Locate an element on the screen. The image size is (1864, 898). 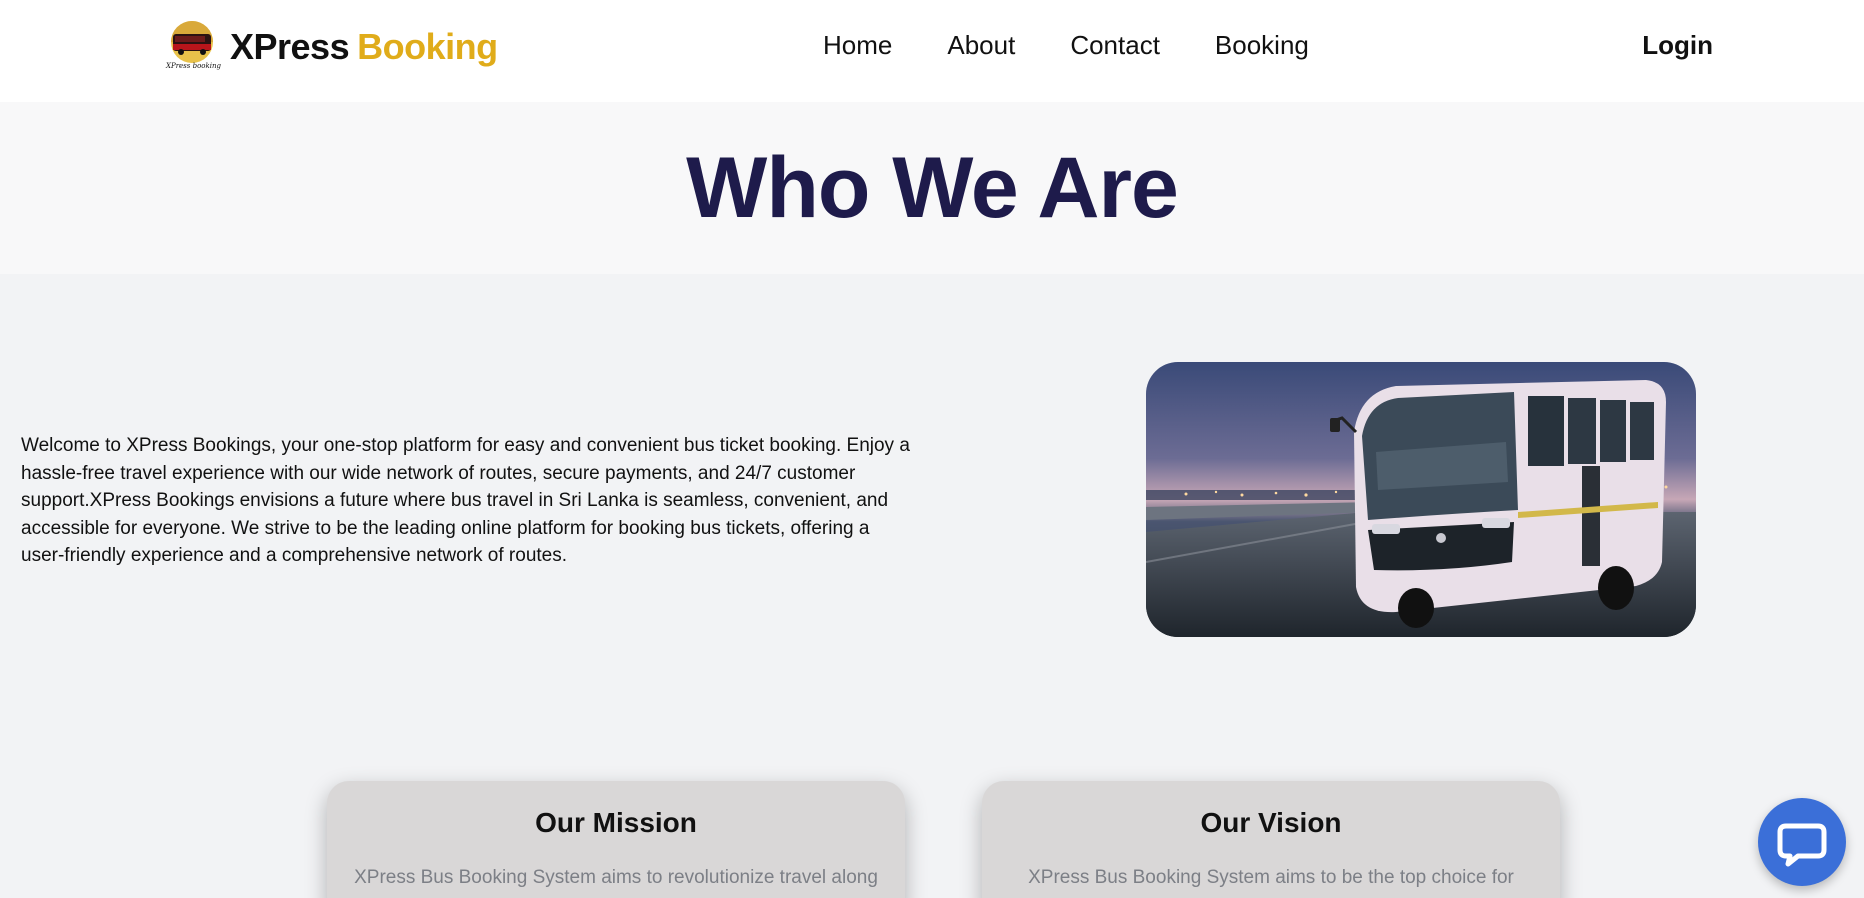
vision-title: Our Vision is located at coordinates (1271, 822).